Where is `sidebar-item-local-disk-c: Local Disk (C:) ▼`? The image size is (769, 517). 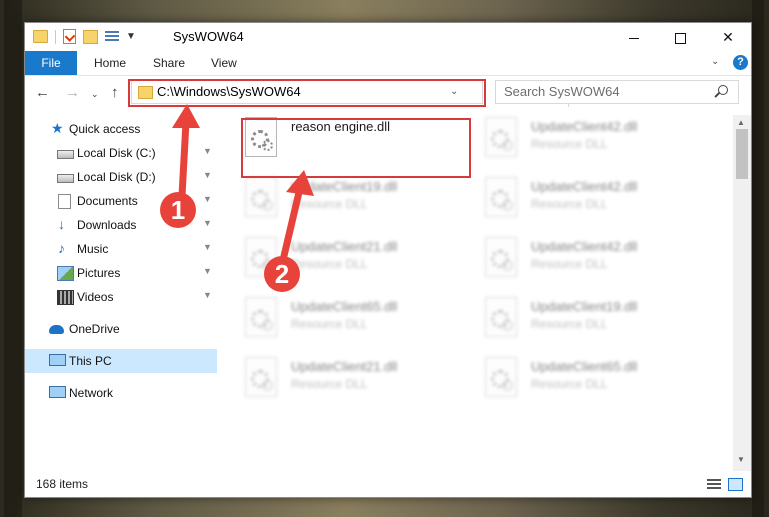
sidebar-item-local-disk-c: Local Disk (C:) ▼ is located at coordinates (121, 153).